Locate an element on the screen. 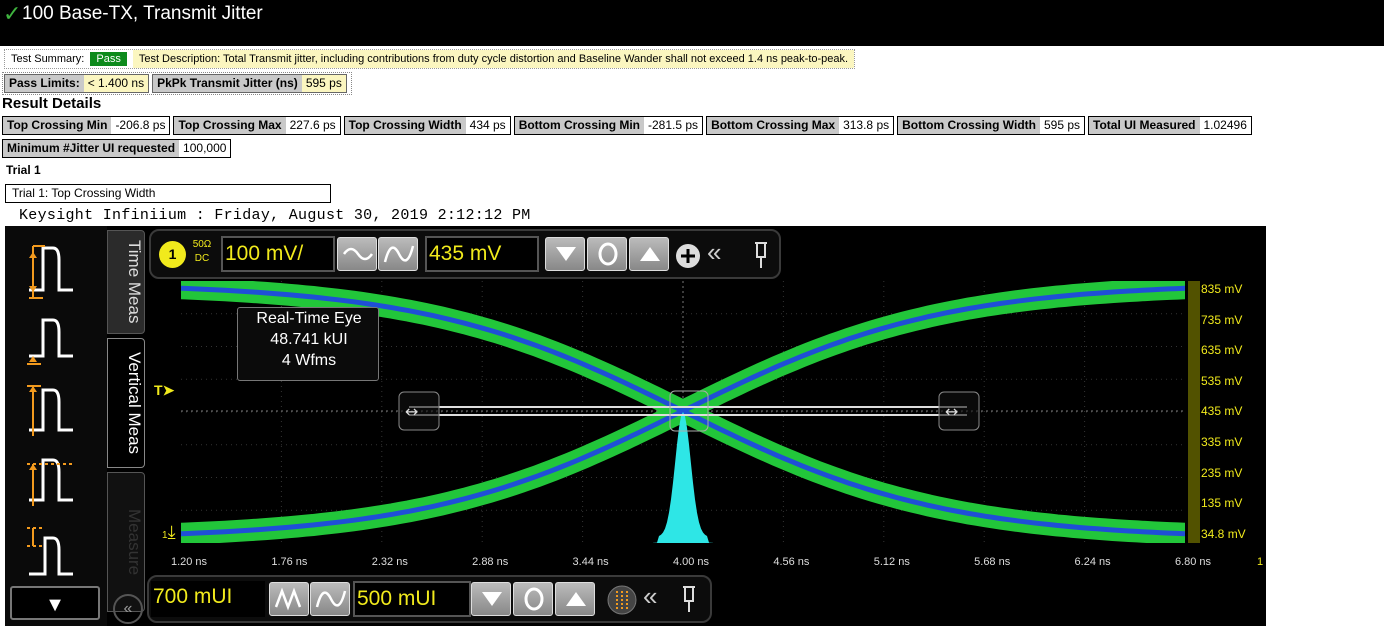 This screenshot has height=632, width=1384. result-item: Top Crossing Width 434 ps is located at coordinates (427, 125).